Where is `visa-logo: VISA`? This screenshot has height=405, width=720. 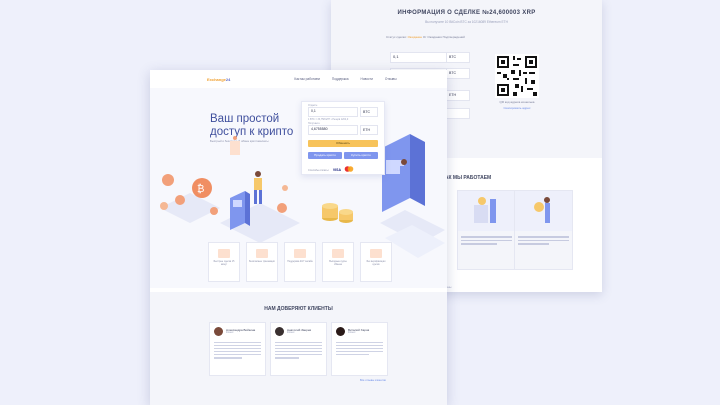 visa-logo: VISA is located at coordinates (336, 170).